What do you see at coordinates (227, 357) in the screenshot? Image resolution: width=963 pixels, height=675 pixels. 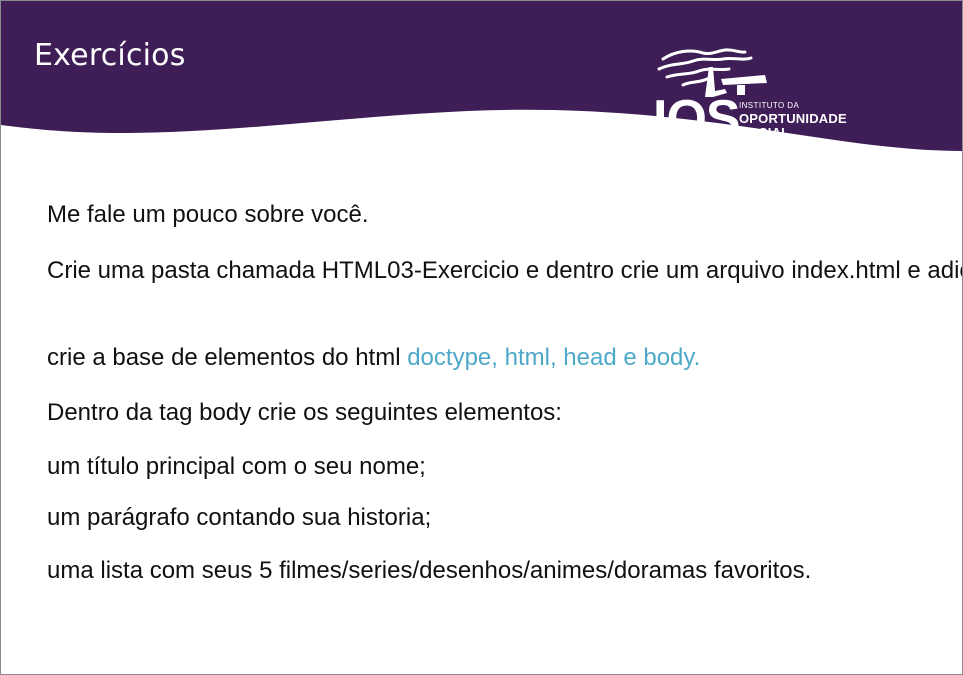 I see `instruction-html-base-text: crie a base de elementos do html` at bounding box center [227, 357].